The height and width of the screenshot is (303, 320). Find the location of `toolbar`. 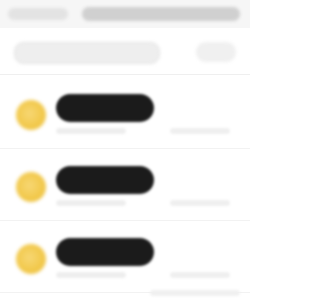

toolbar is located at coordinates (125, 51).